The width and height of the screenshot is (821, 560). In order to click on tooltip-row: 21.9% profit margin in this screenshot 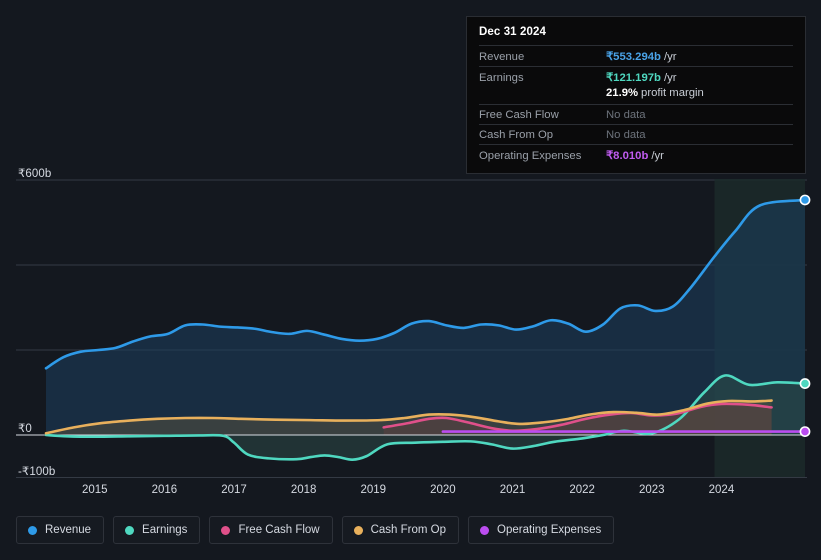, I will do `click(636, 95)`.